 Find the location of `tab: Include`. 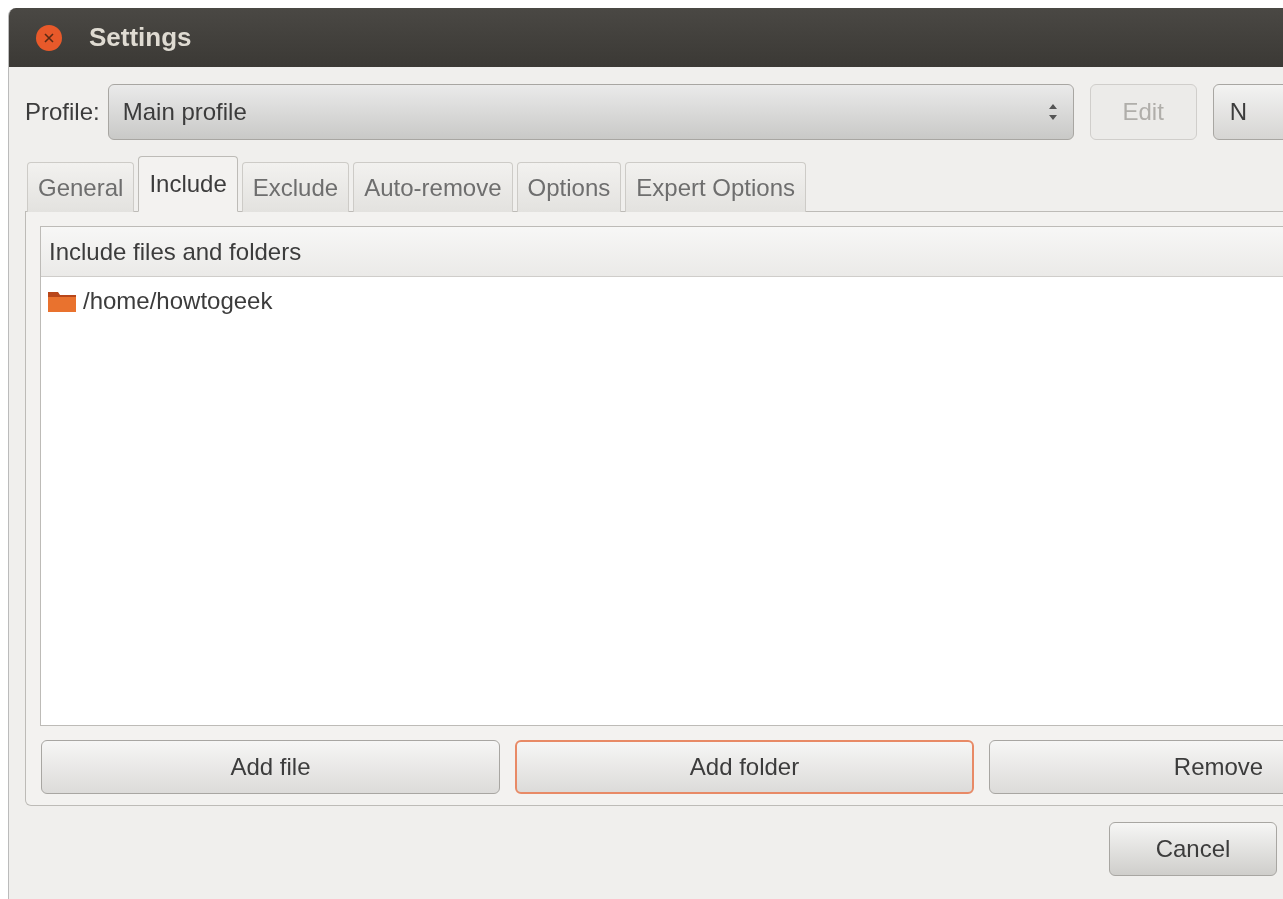

tab: Include is located at coordinates (188, 184).